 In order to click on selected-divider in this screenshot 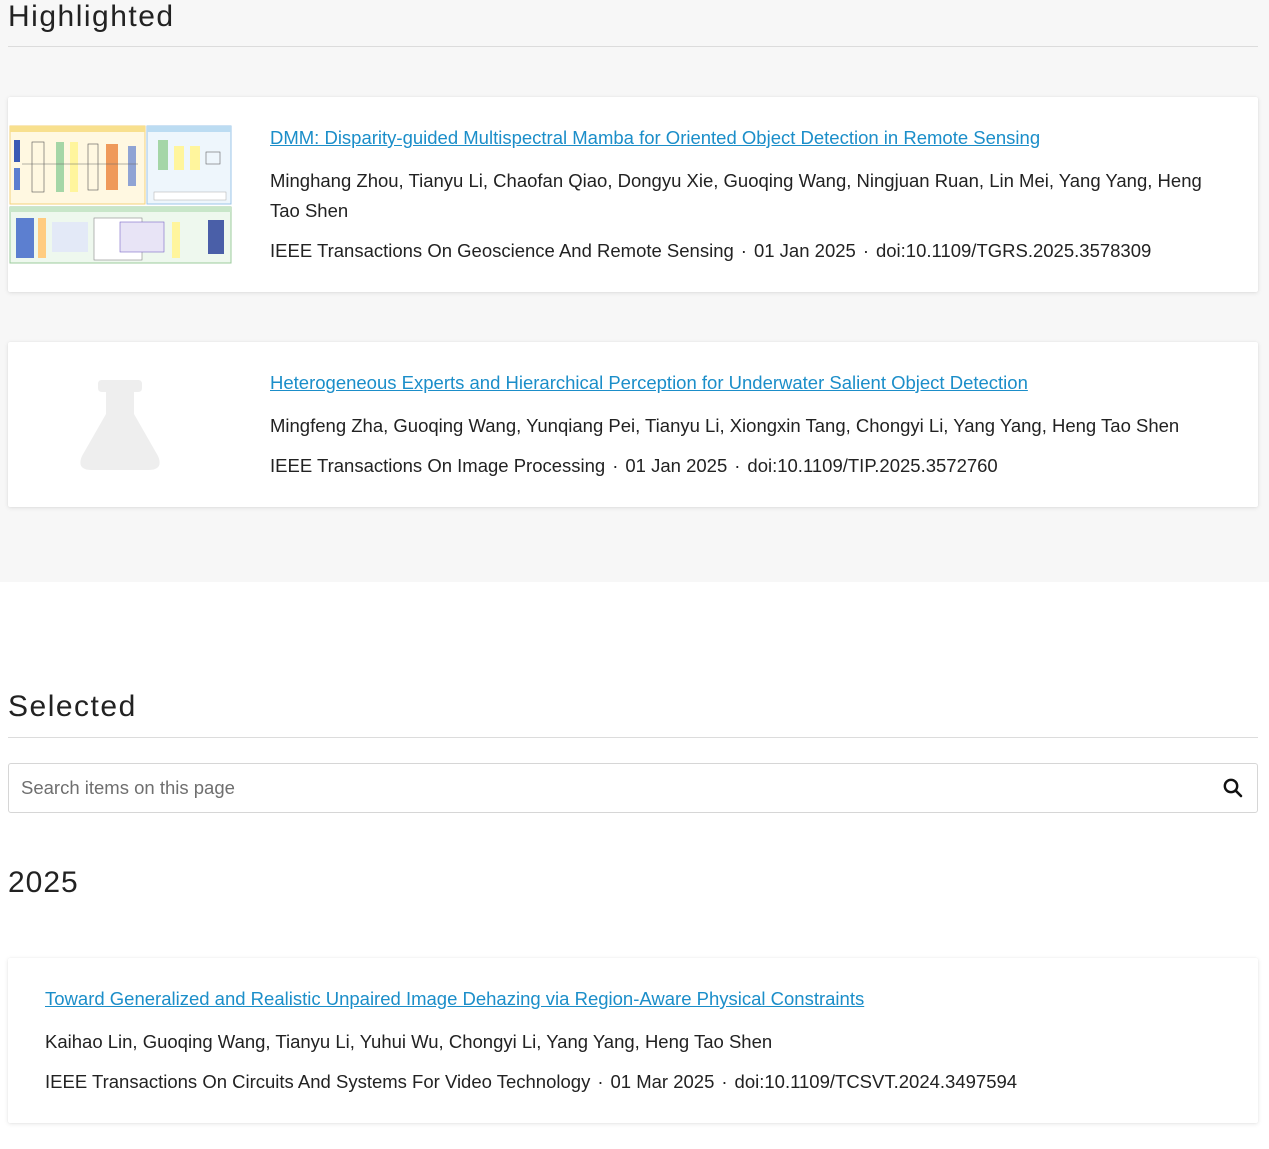, I will do `click(633, 737)`.